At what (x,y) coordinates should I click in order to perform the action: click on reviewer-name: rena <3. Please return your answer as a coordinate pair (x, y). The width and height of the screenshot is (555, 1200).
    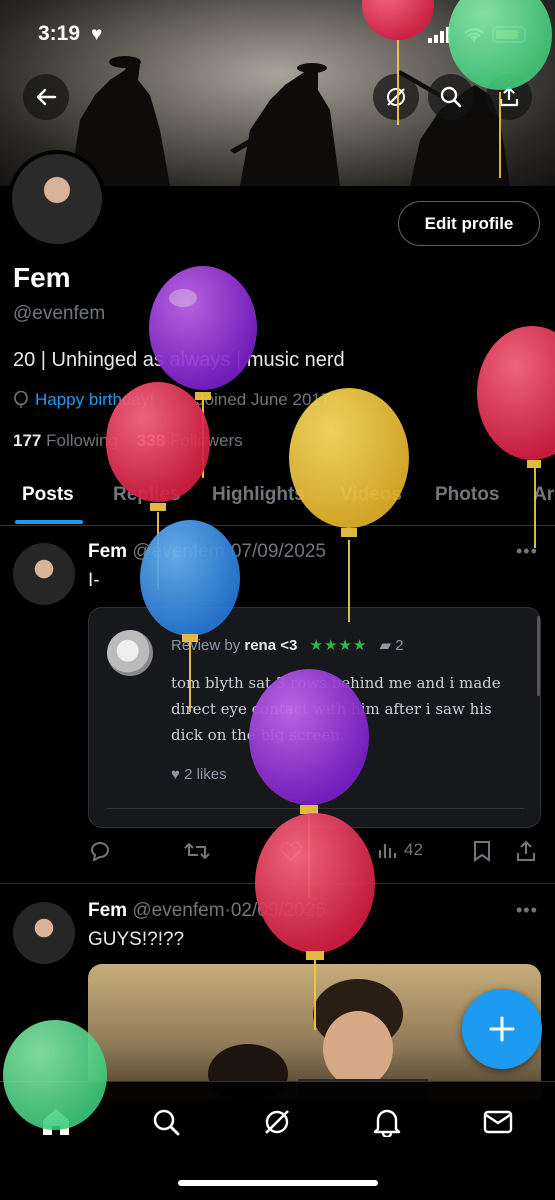
    Looking at the image, I should click on (271, 645).